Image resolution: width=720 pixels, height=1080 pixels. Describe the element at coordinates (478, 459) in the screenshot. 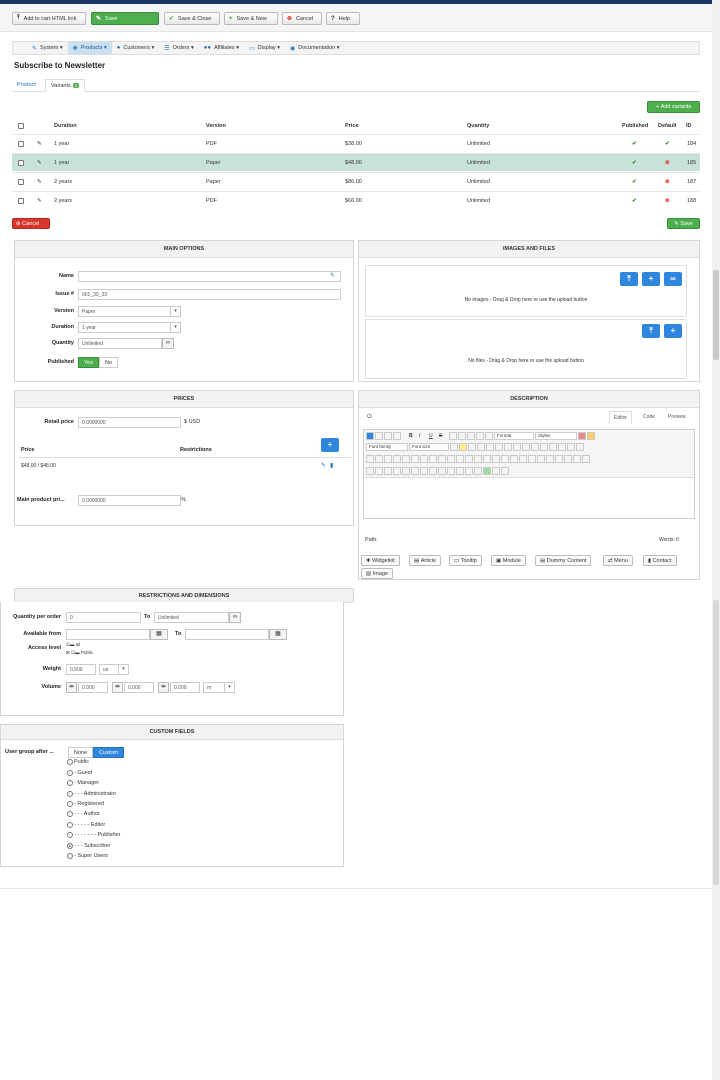

I see `col-before-icon` at that location.